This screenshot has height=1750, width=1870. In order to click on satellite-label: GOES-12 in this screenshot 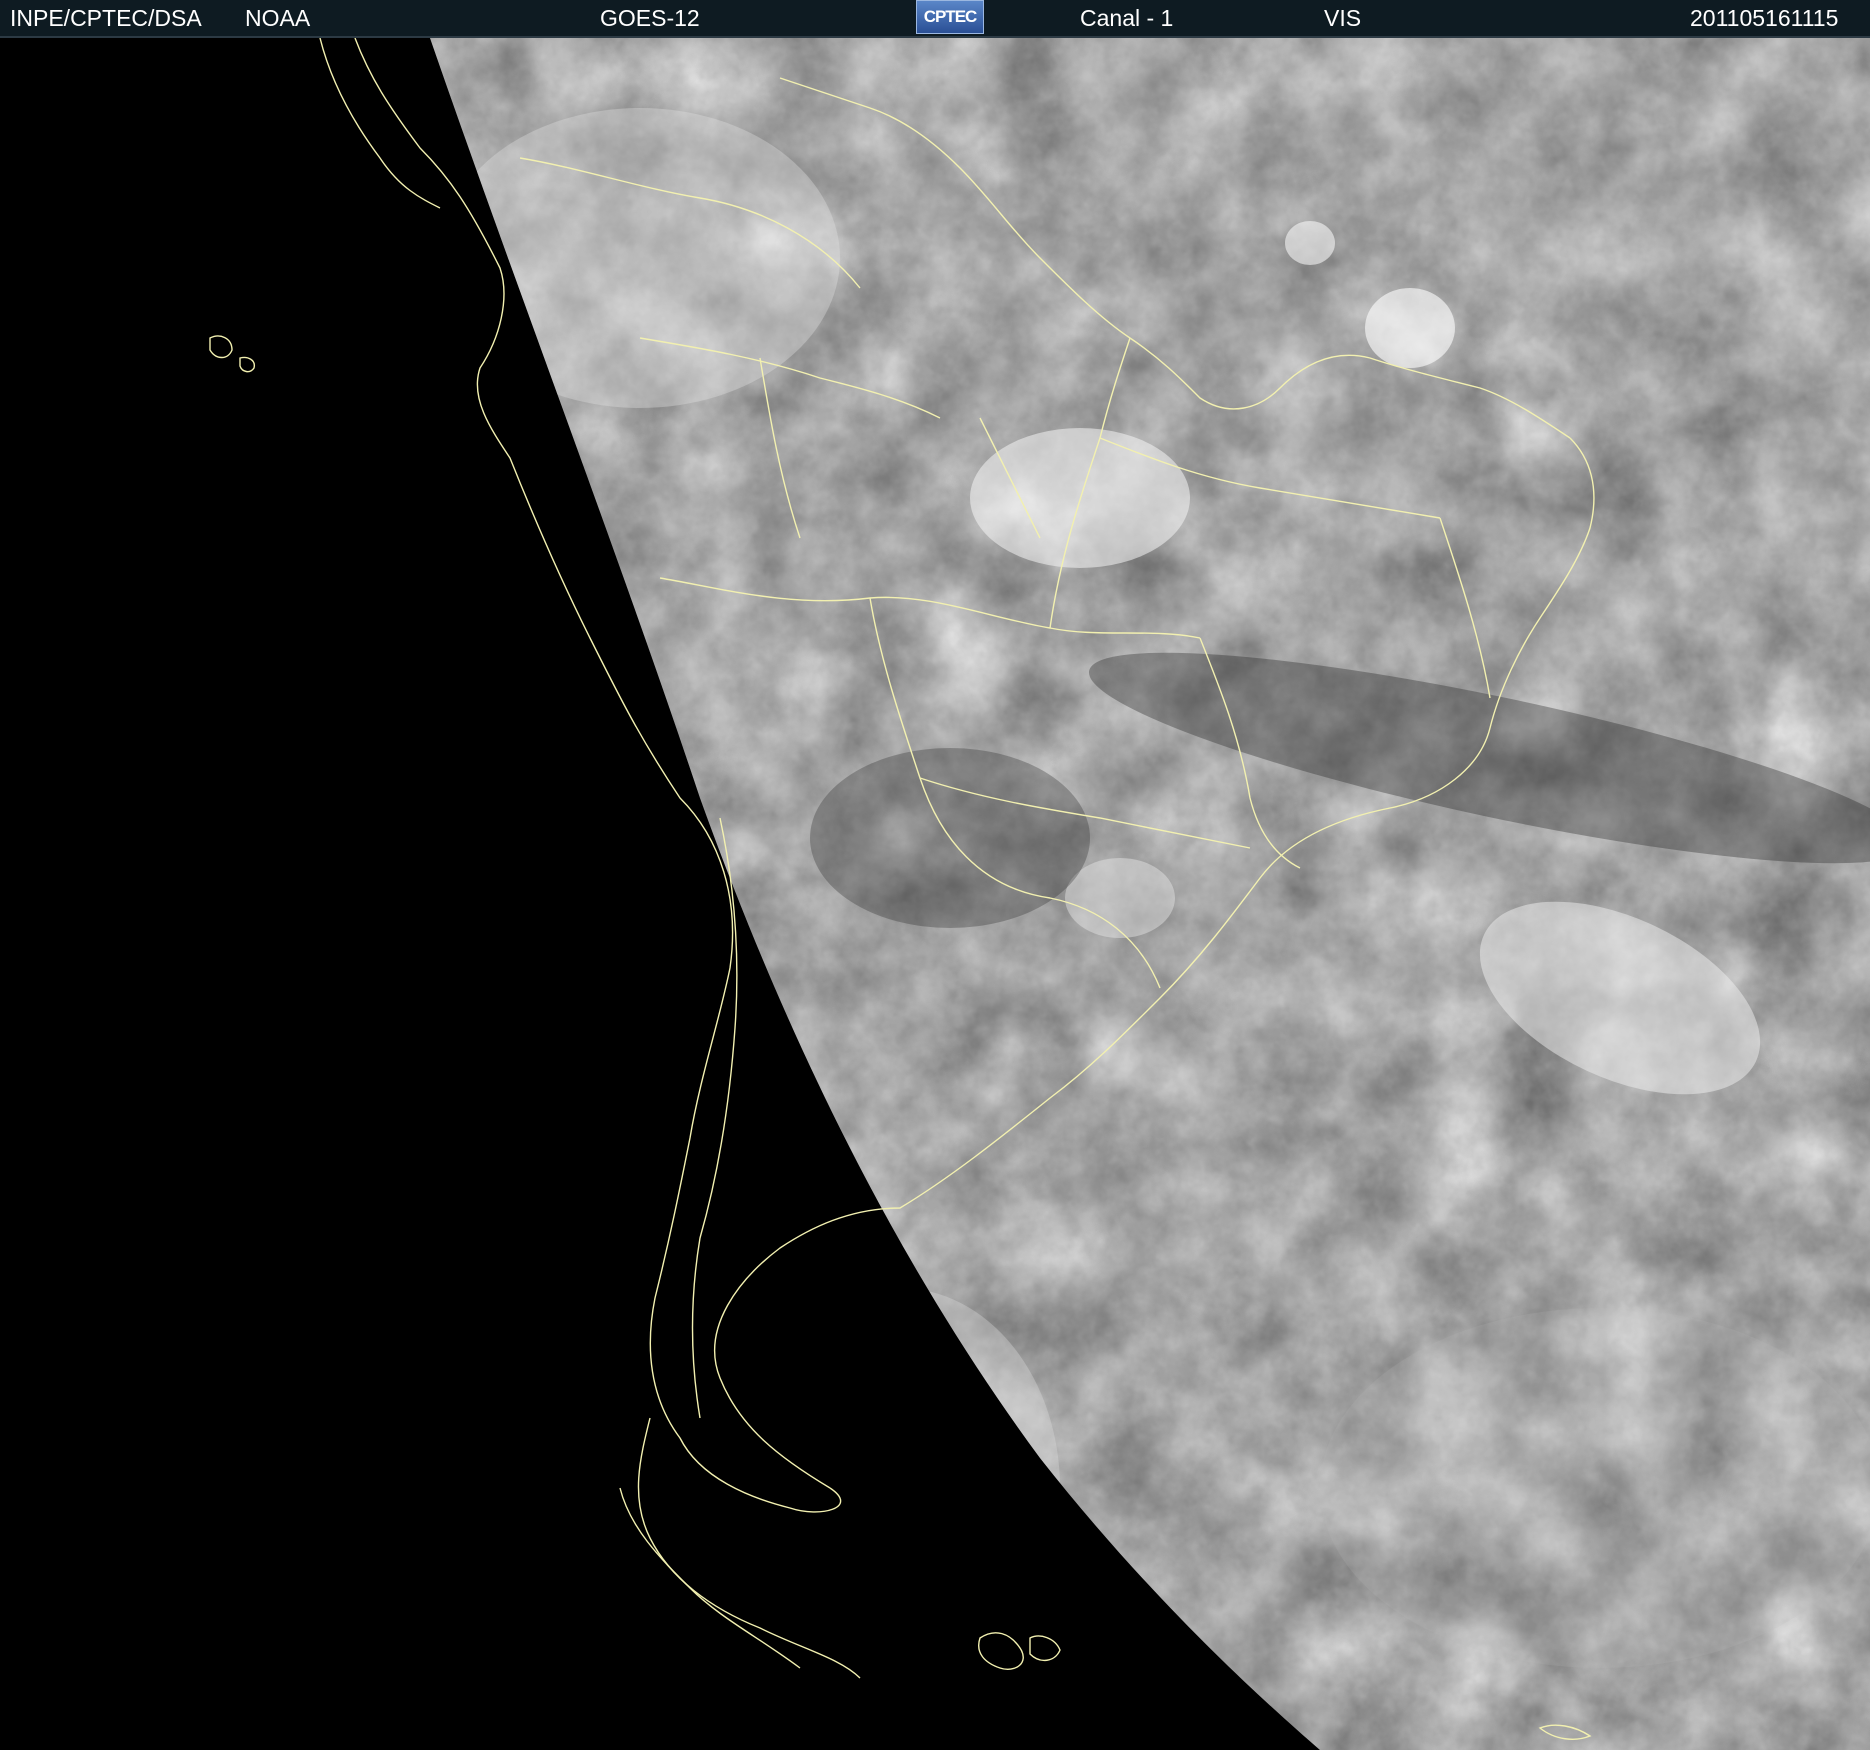, I will do `click(650, 18)`.